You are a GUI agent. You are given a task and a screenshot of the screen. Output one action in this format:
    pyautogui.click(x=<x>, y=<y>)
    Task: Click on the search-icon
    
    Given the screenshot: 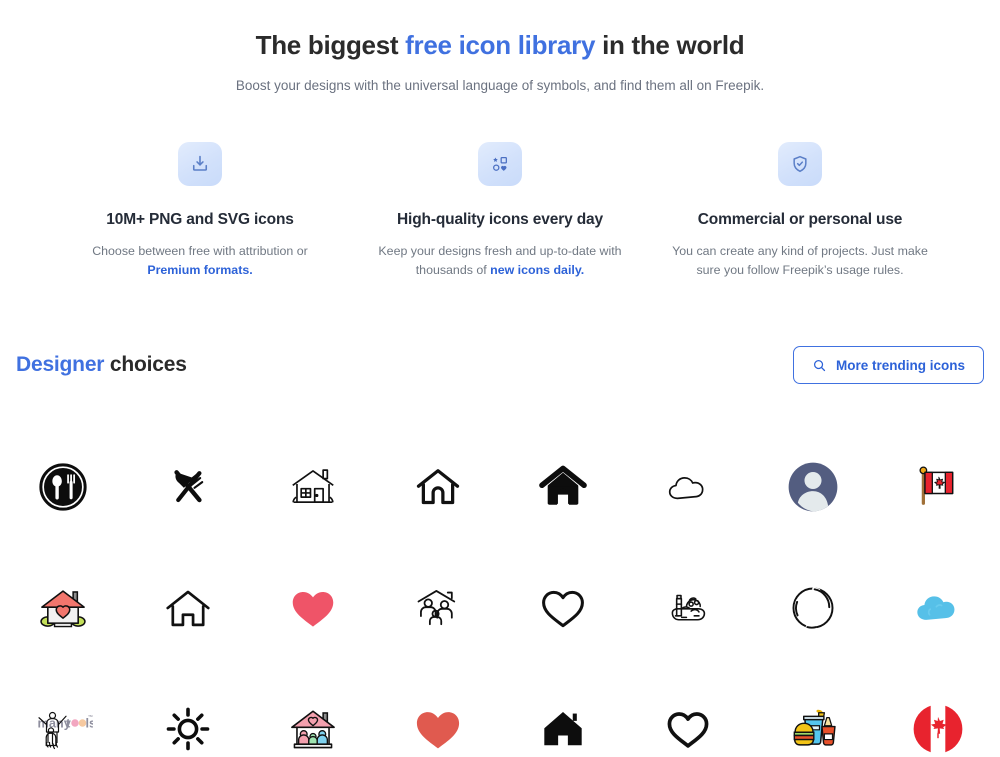 What is the action you would take?
    pyautogui.click(x=819, y=365)
    